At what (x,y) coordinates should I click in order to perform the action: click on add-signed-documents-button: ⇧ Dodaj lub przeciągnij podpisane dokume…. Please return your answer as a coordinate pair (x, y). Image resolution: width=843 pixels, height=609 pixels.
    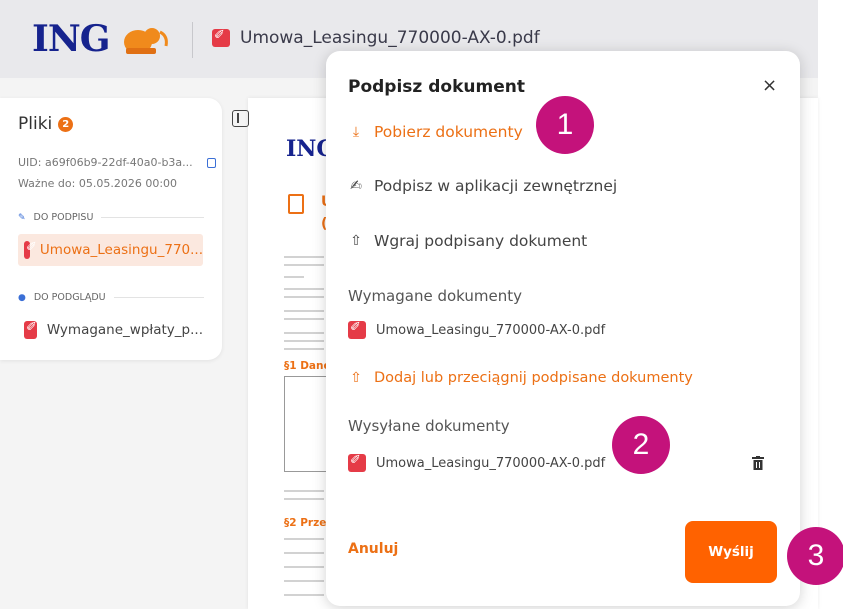
    Looking at the image, I should click on (520, 378).